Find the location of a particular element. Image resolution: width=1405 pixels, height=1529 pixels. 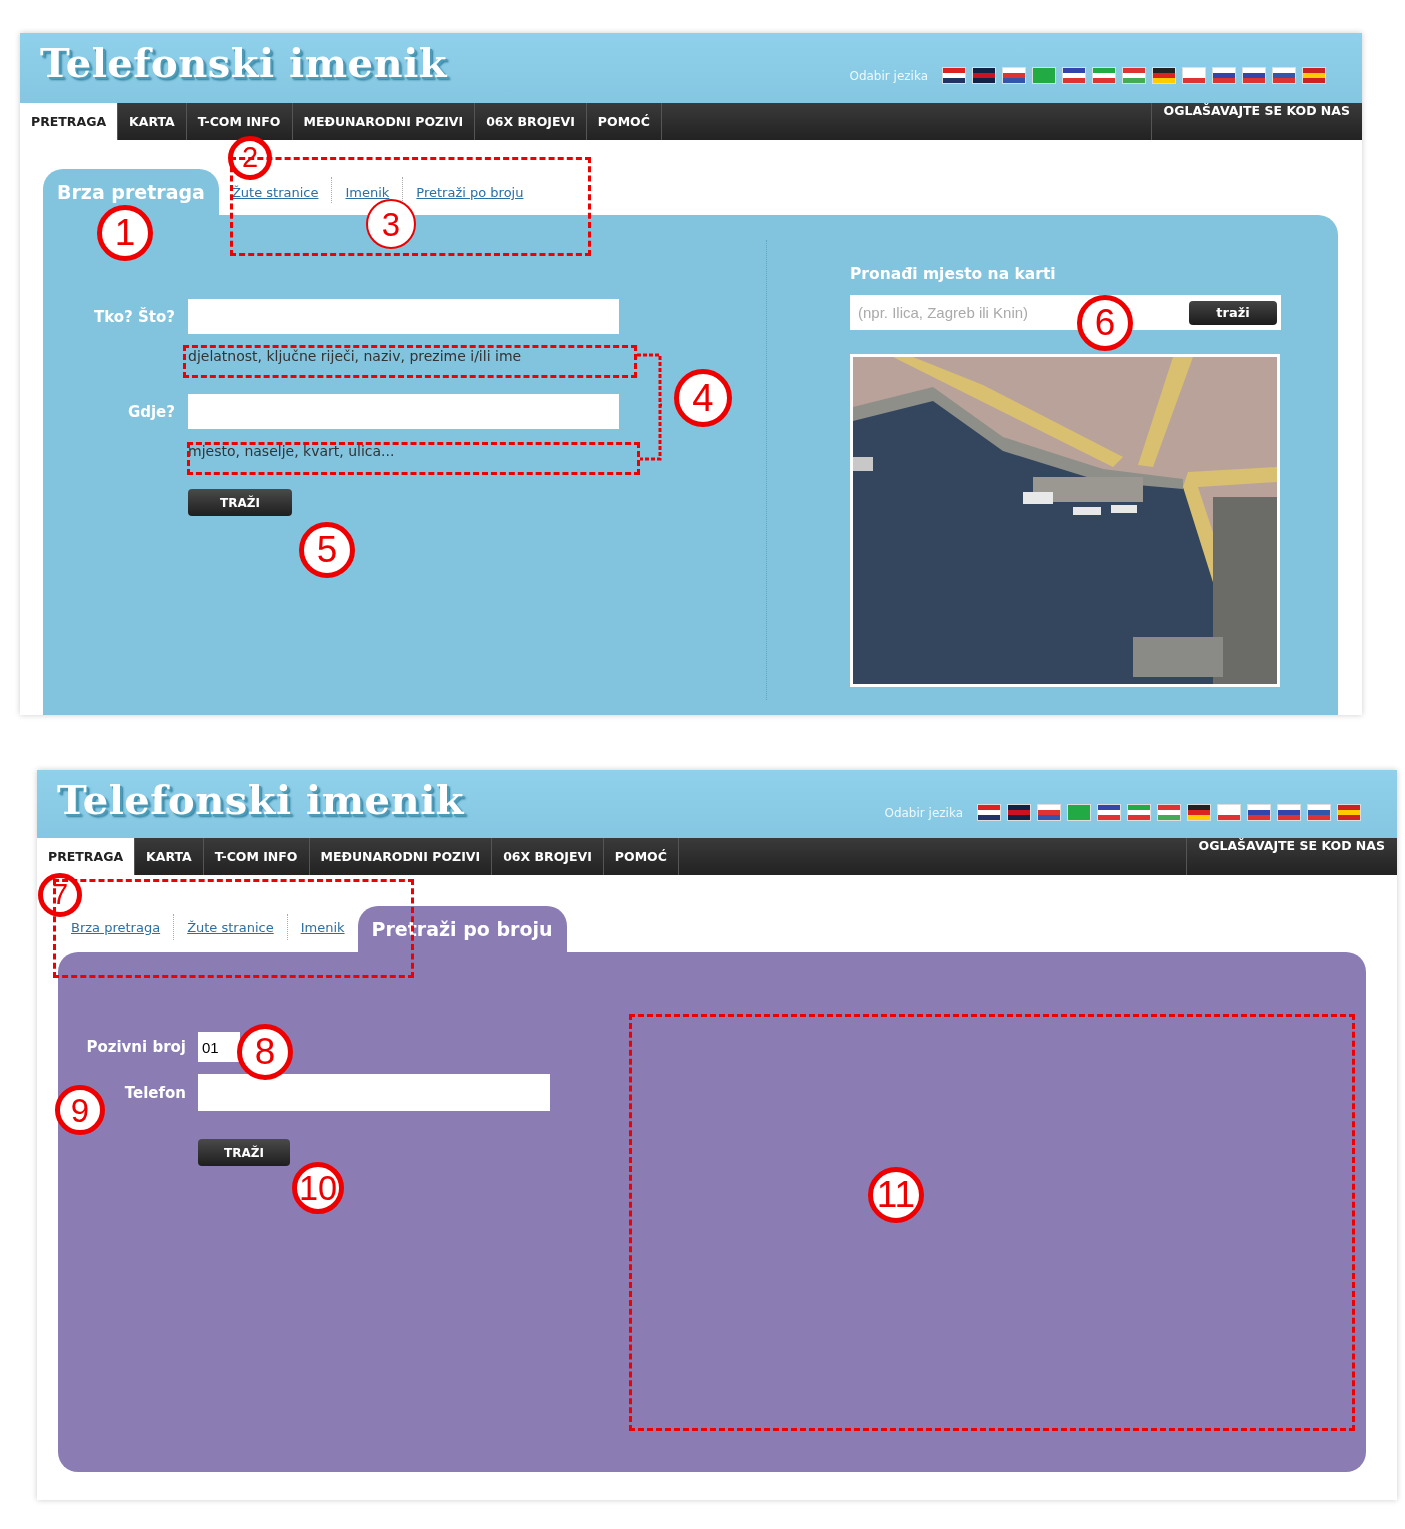

field-hint: djelatnost, ključne riječi, naziv, prezime i/ili ime is located at coordinates (355, 356).